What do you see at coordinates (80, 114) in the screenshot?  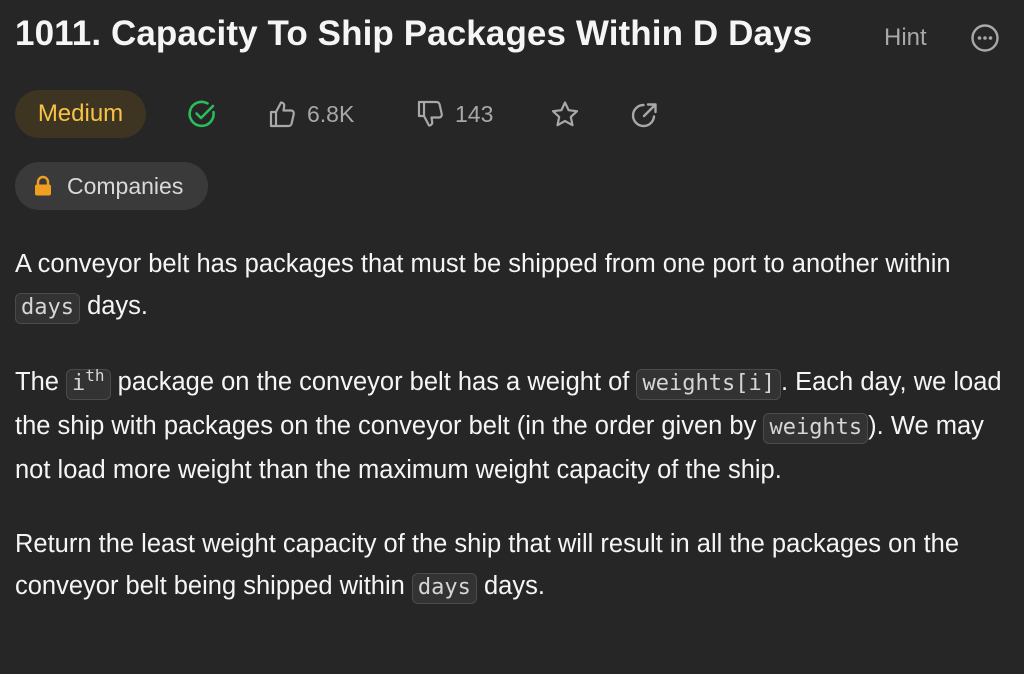 I see `difficulty-badge: Medium` at bounding box center [80, 114].